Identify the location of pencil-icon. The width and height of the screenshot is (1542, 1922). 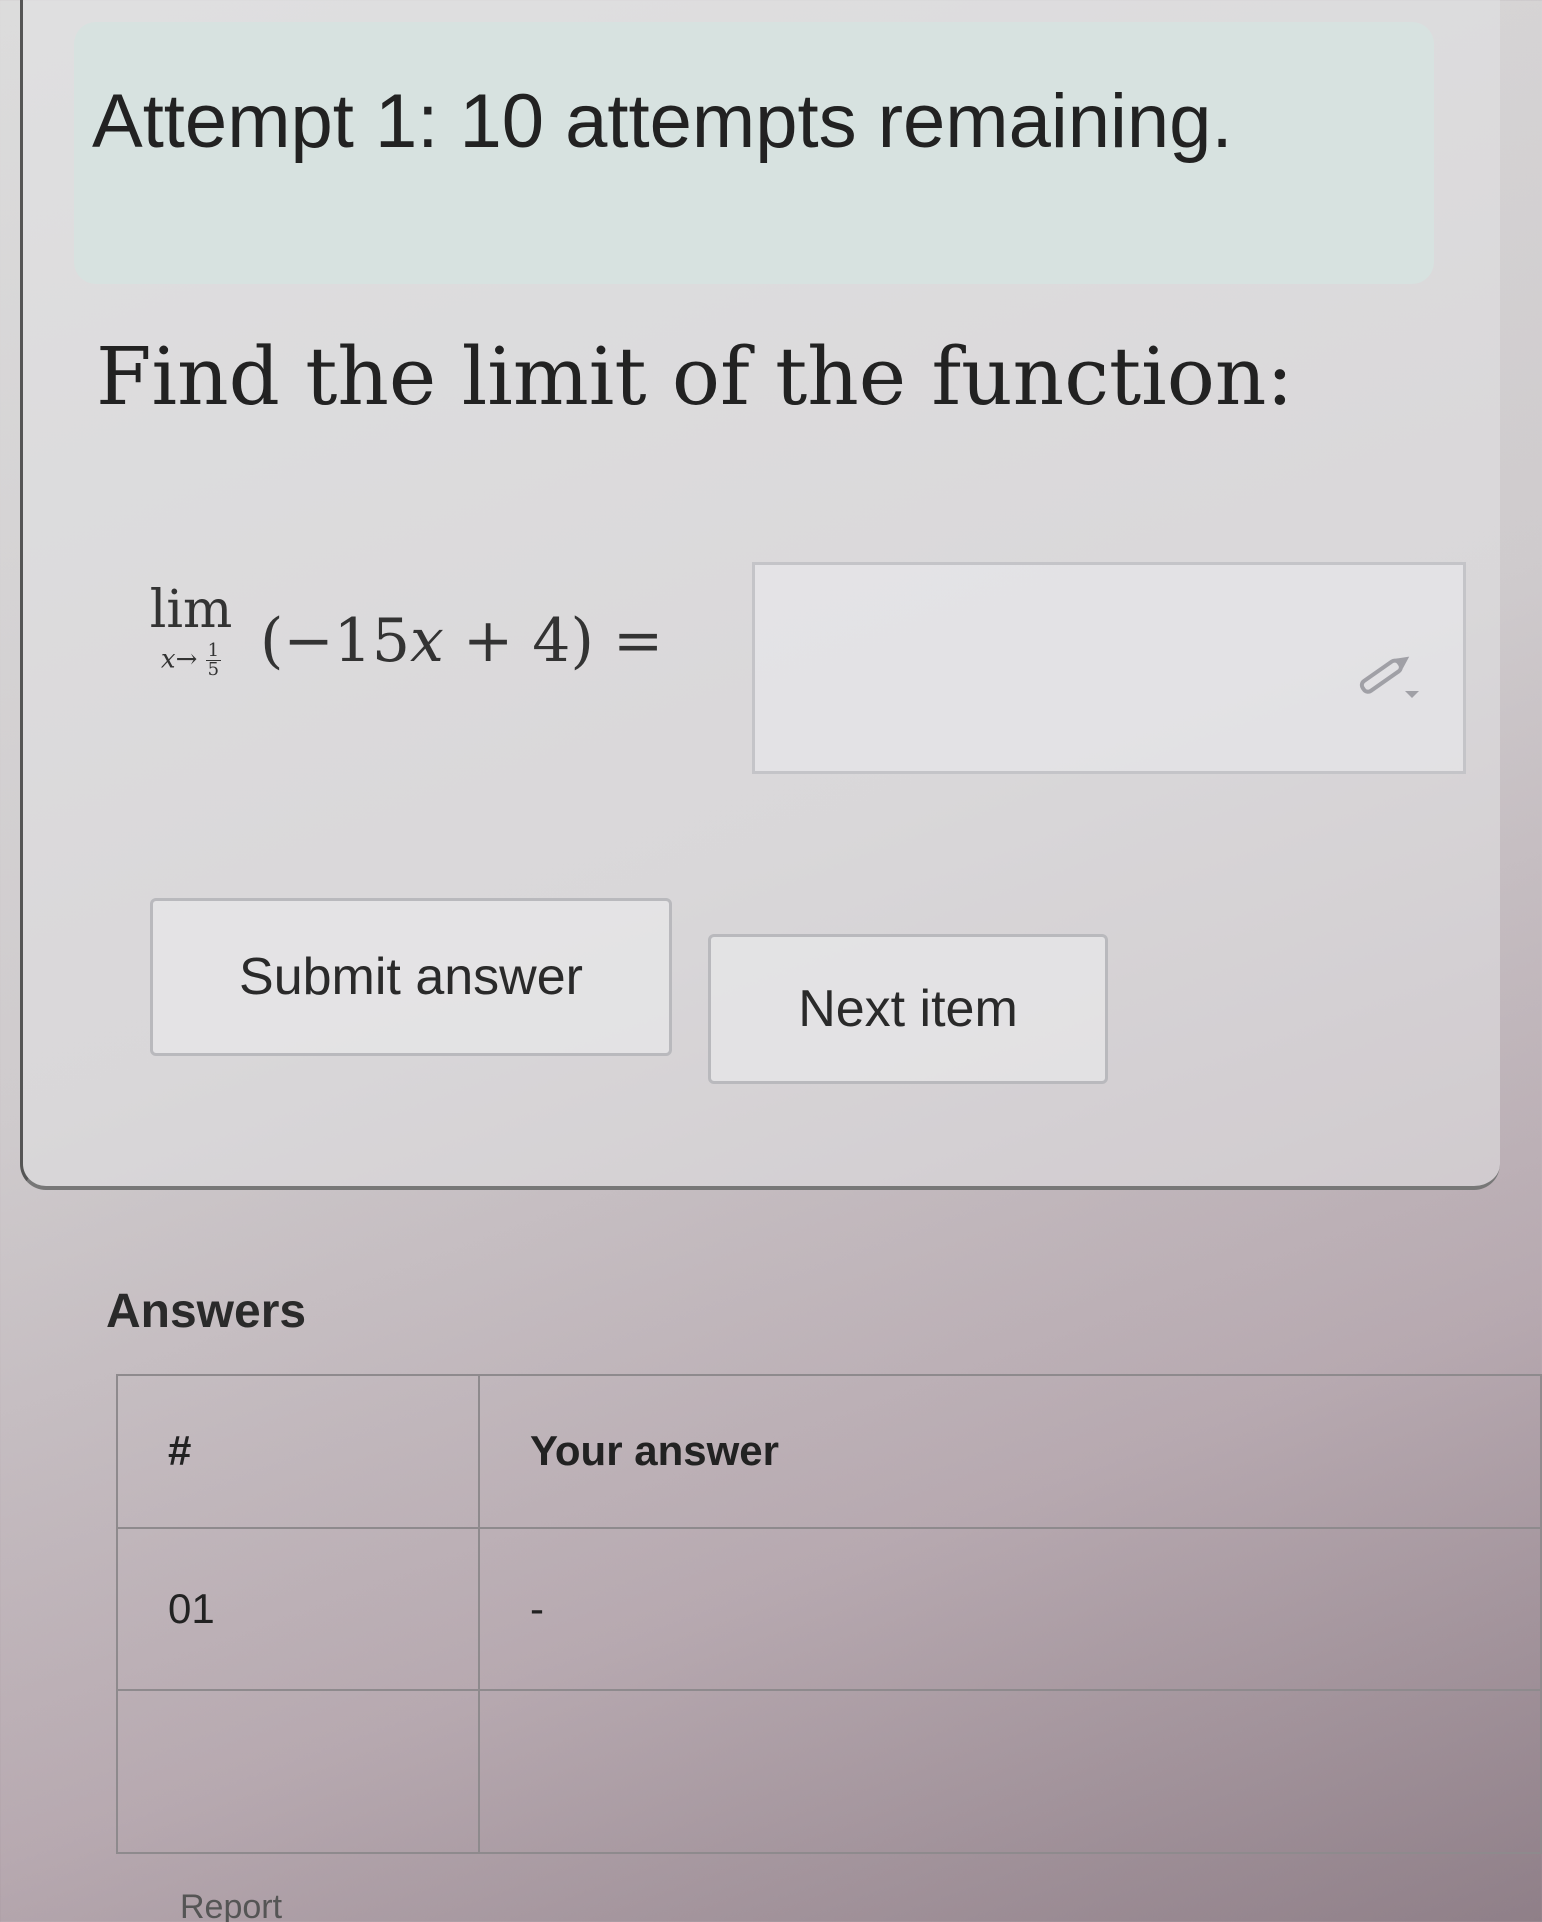
(1388, 676).